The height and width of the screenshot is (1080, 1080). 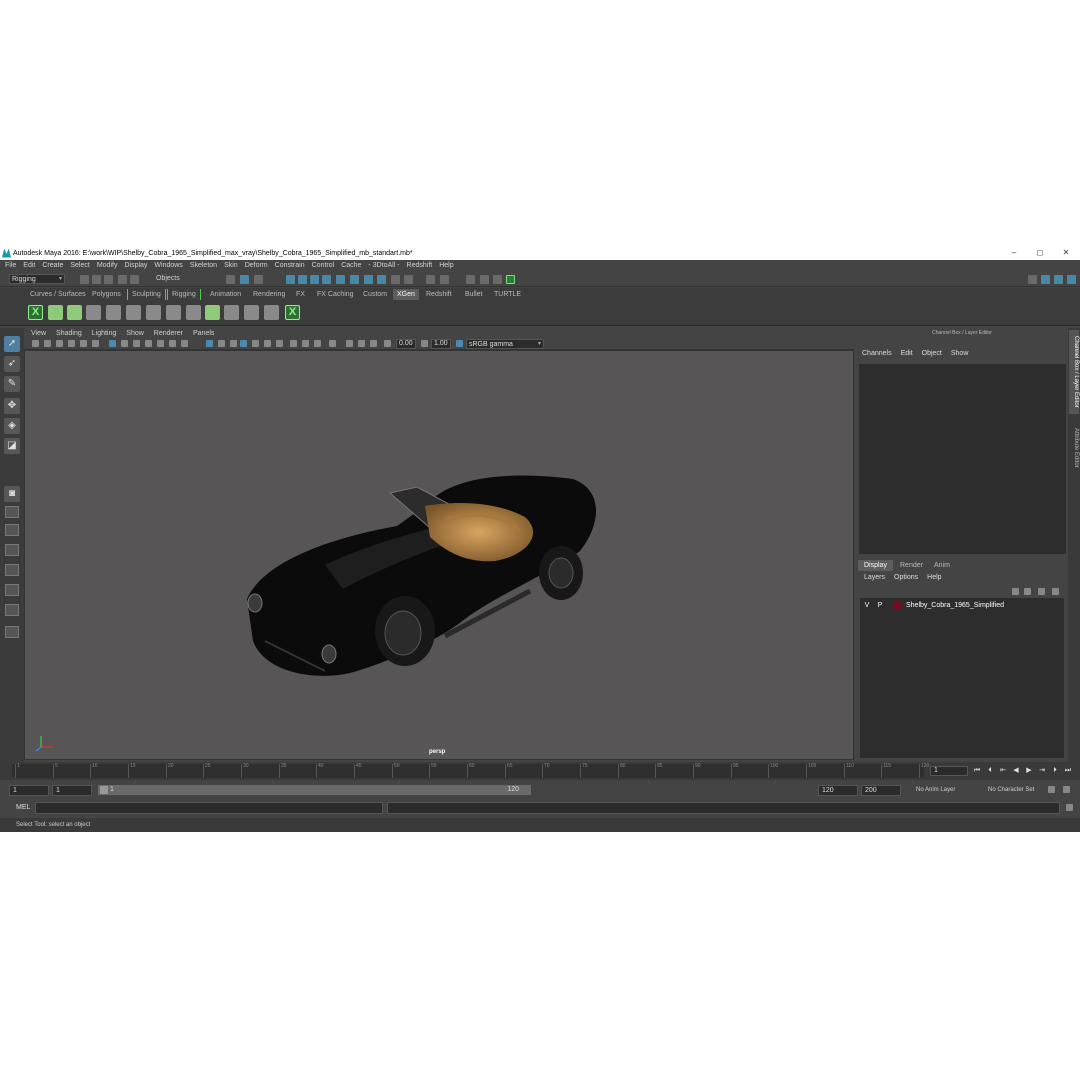 What do you see at coordinates (977, 771) in the screenshot?
I see `go-to-start-icon: ⏮` at bounding box center [977, 771].